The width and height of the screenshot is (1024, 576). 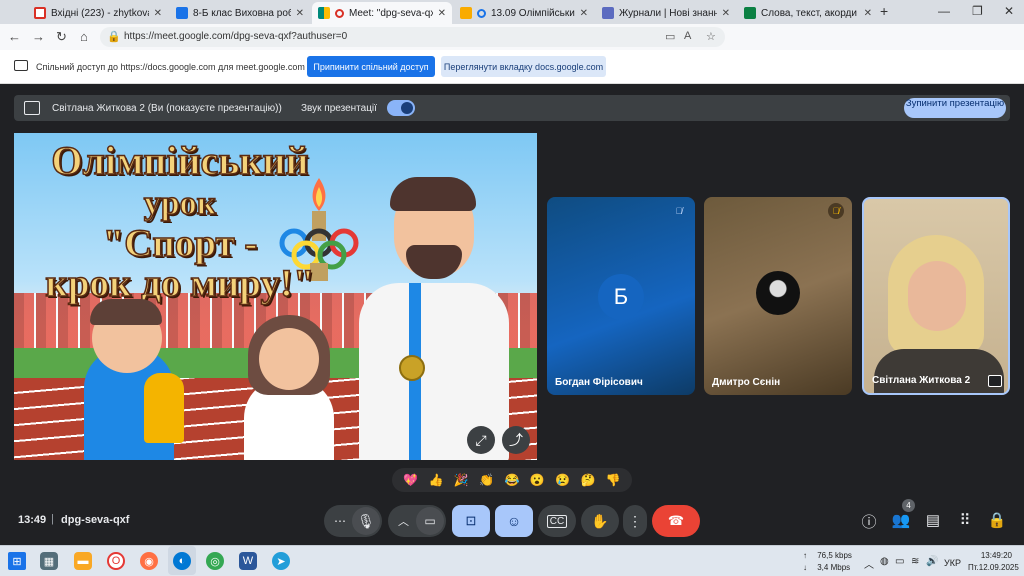 What do you see at coordinates (371, 66) in the screenshot?
I see `stop-sharing-button: Припинити спільний доступ` at bounding box center [371, 66].